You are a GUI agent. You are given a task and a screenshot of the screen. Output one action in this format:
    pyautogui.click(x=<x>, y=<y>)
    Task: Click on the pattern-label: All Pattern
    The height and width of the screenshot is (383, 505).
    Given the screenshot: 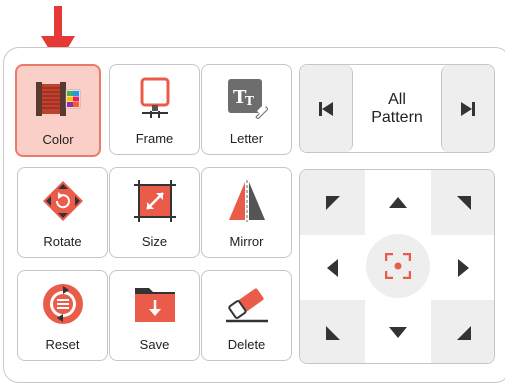 What is the action you would take?
    pyautogui.click(x=397, y=109)
    